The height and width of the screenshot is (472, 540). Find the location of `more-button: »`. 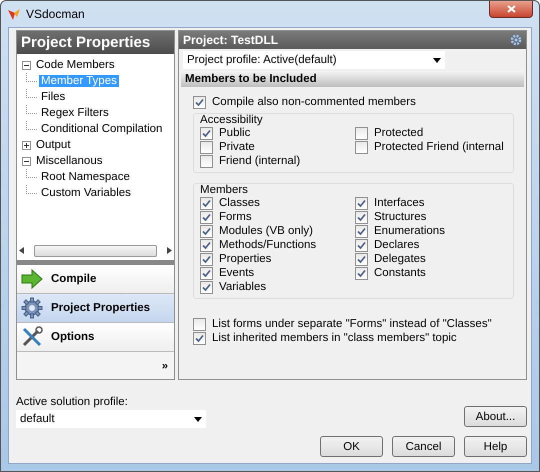

more-button: » is located at coordinates (165, 366).